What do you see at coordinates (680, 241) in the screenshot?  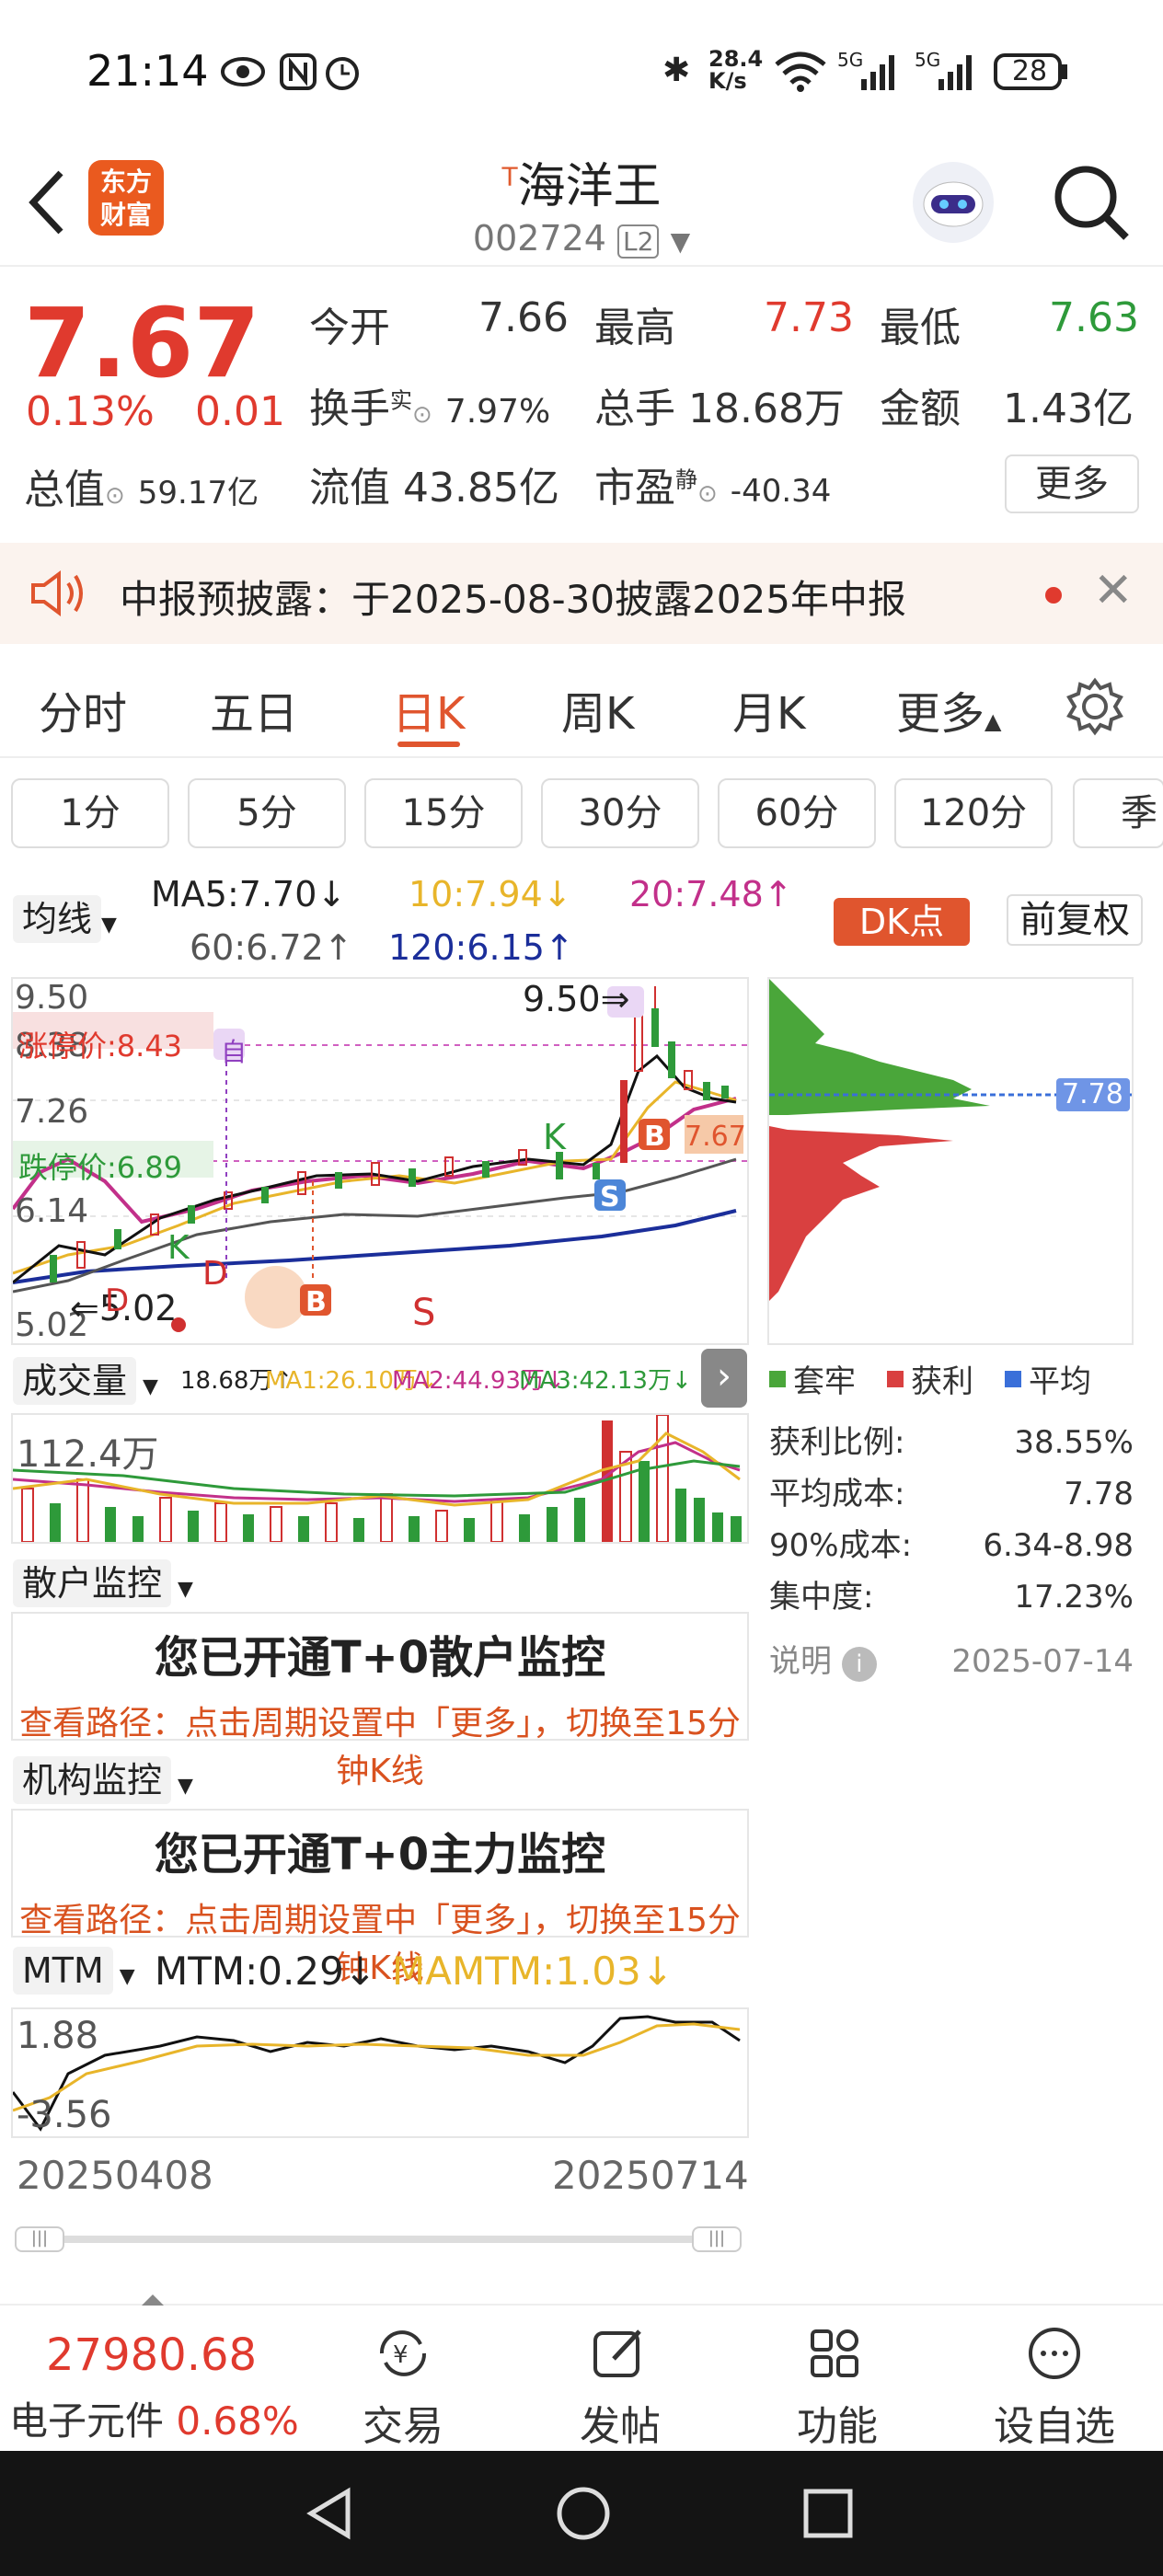 I see `chevron-down-icon: ▼` at bounding box center [680, 241].